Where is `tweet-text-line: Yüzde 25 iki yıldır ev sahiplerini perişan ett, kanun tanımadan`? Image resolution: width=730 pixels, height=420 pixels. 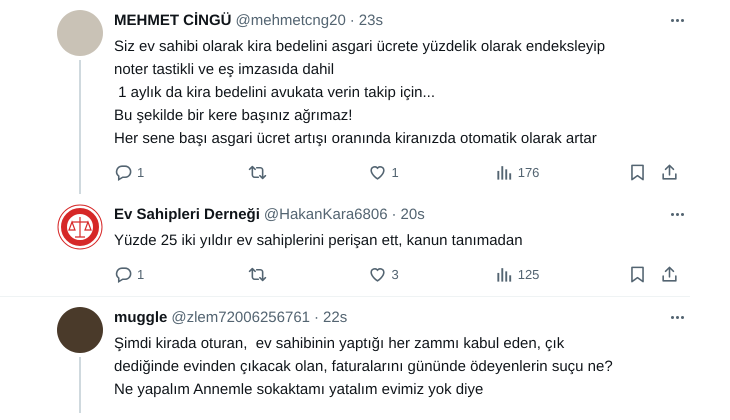 tweet-text-line: Yüzde 25 iki yıldır ev sahiplerini perişan ett, kanun tanımadan is located at coordinates (319, 241).